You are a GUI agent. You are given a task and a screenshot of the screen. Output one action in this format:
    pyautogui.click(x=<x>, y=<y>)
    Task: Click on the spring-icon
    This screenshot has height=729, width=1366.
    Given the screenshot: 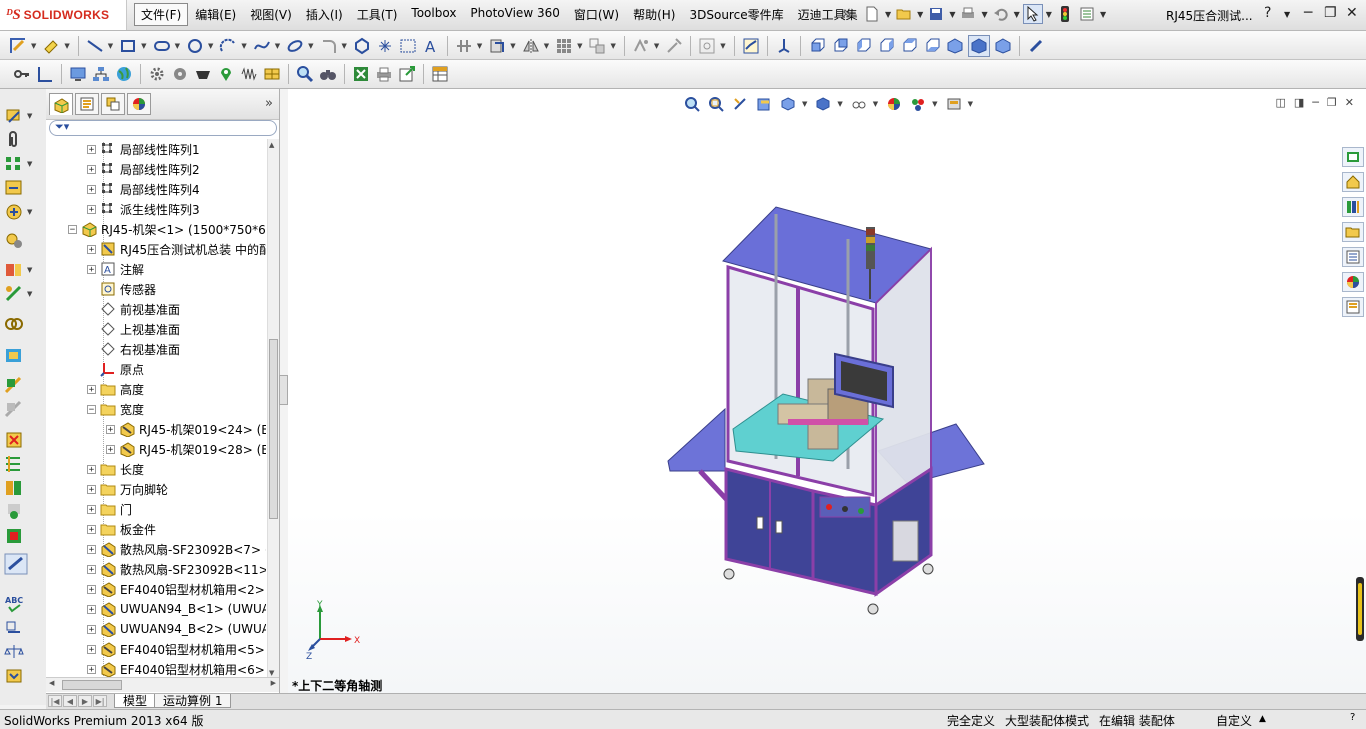 What is the action you would take?
    pyautogui.click(x=249, y=74)
    